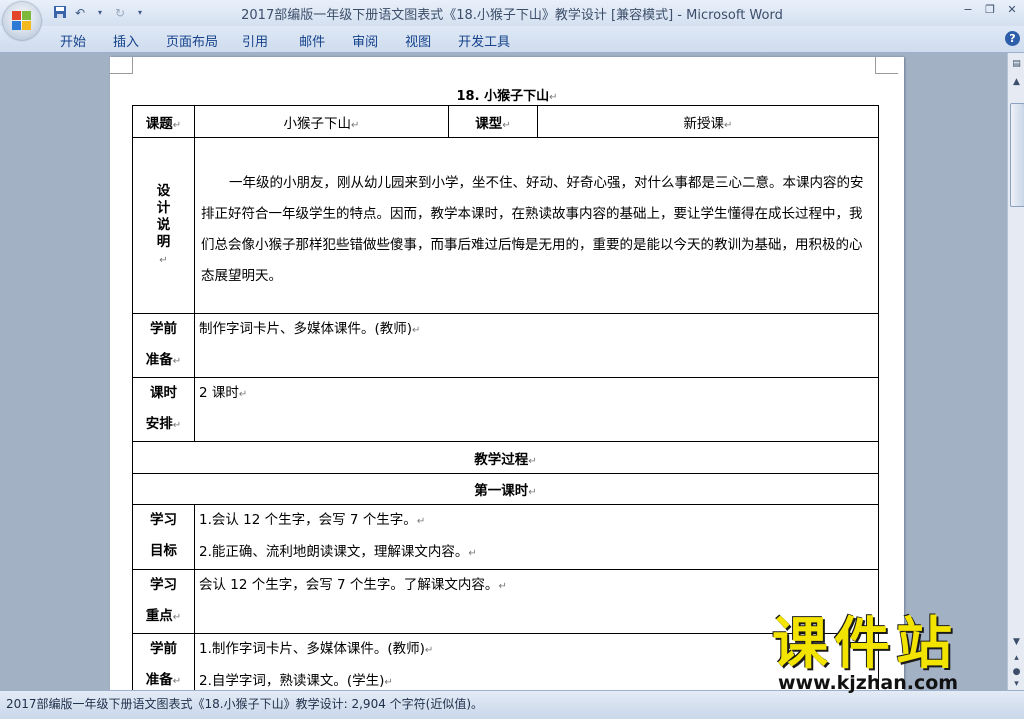  I want to click on table-cell: 课题↵, so click(163, 121).